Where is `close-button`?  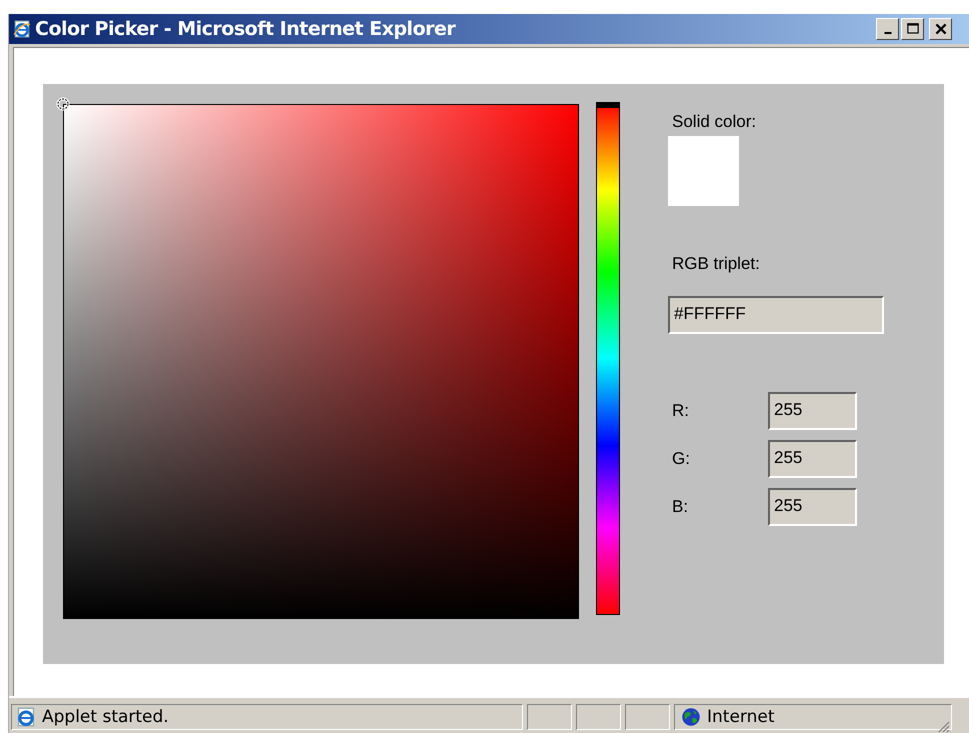
close-button is located at coordinates (940, 29).